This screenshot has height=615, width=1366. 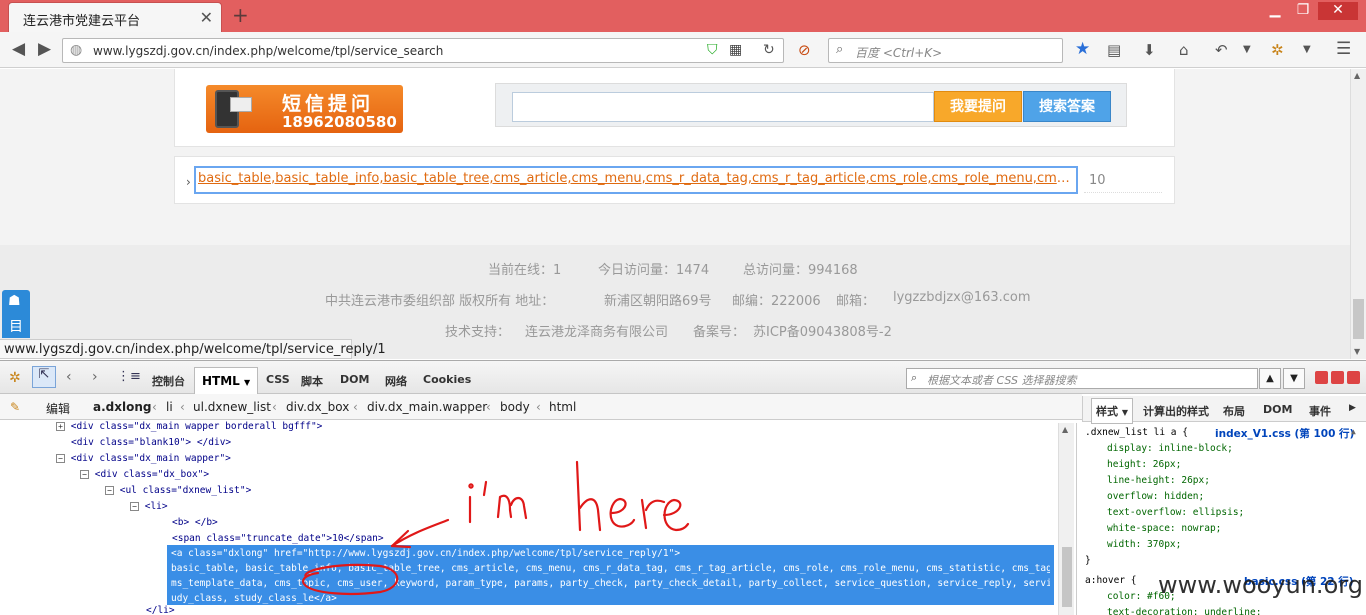 I want to click on watermark: www.wooyun.org, so click(x=1260, y=585).